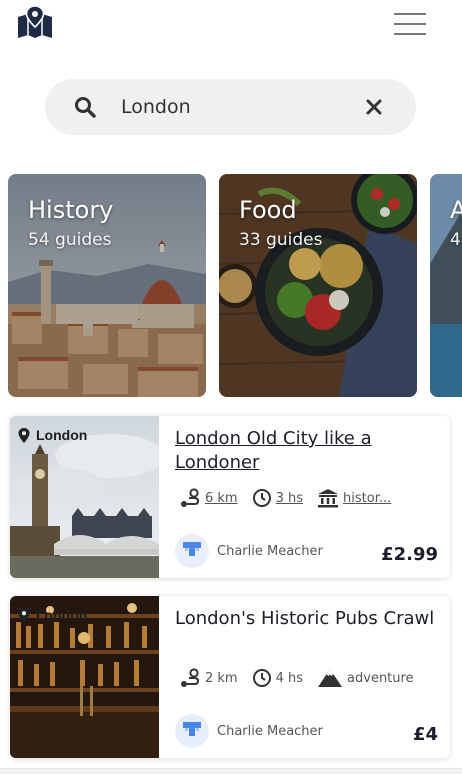 This screenshot has width=462, height=774. What do you see at coordinates (410, 24) in the screenshot?
I see `hamburger-menu-icon` at bounding box center [410, 24].